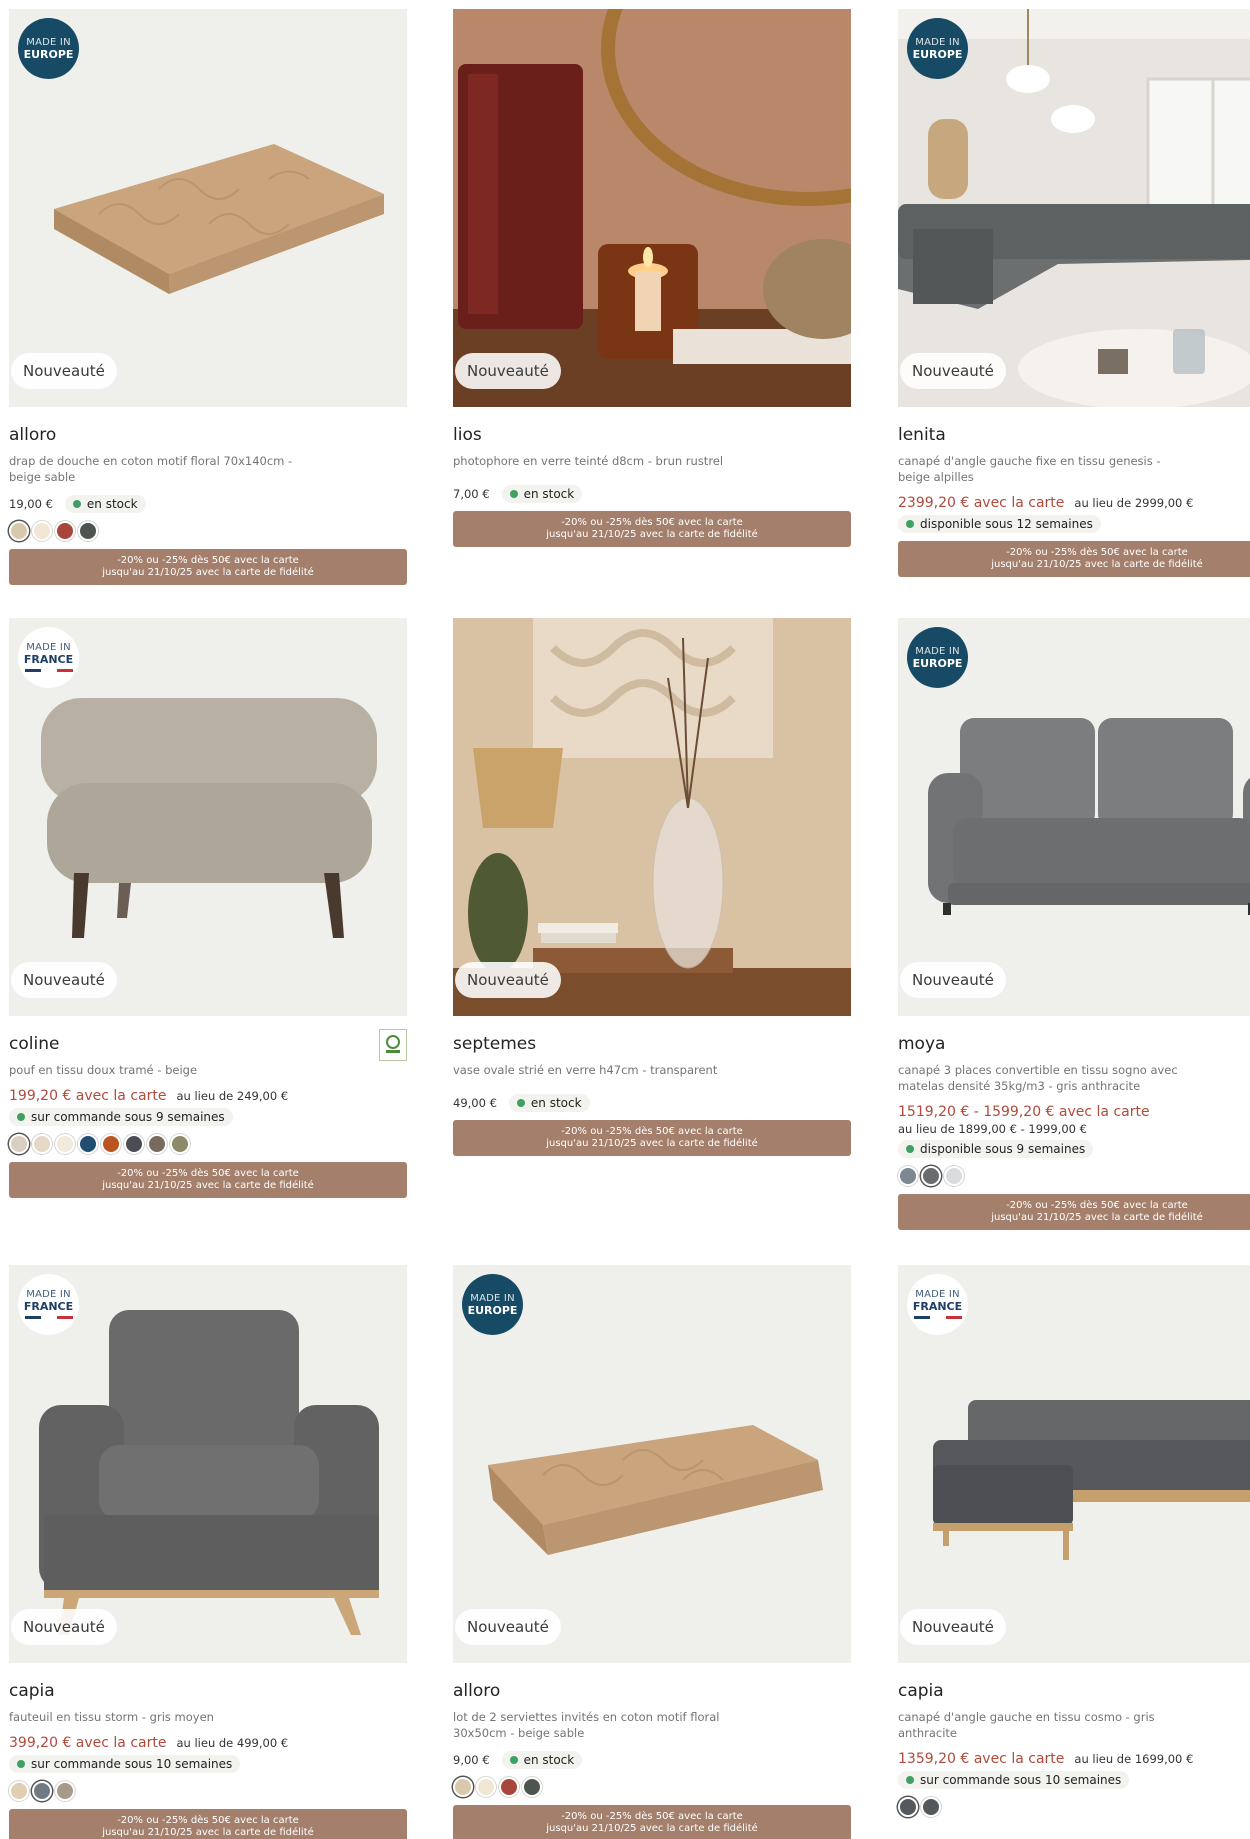 This screenshot has width=1250, height=1839. Describe the element at coordinates (471, 1760) in the screenshot. I see `price: 9,00 €` at that location.